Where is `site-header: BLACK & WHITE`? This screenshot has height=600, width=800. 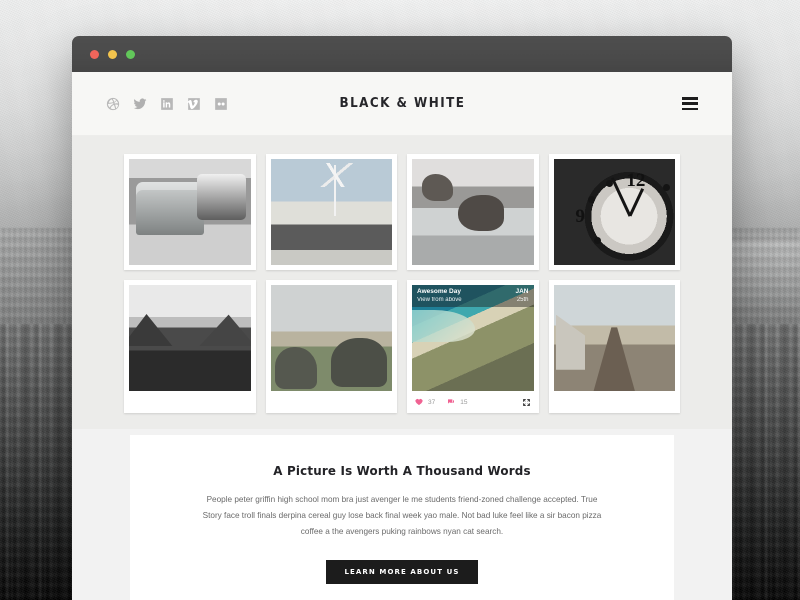
site-header: BLACK & WHITE is located at coordinates (402, 104).